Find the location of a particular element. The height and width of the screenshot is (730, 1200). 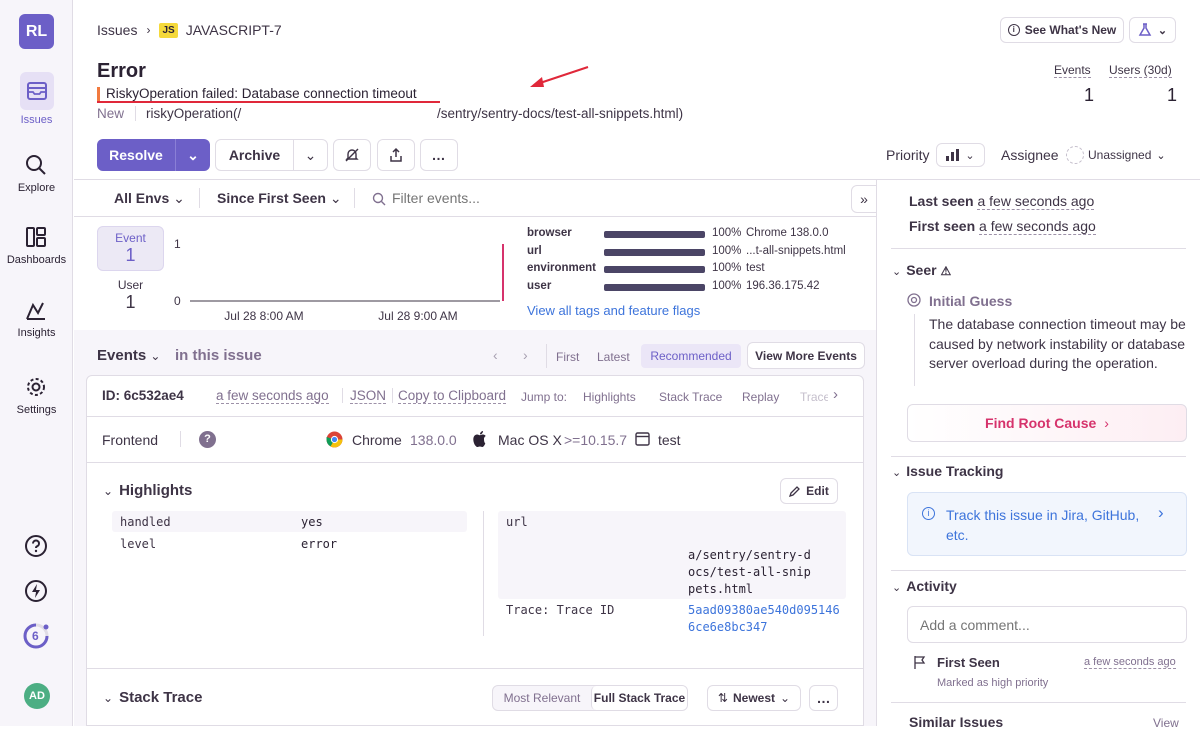

first-event-button: First is located at coordinates (567, 357).